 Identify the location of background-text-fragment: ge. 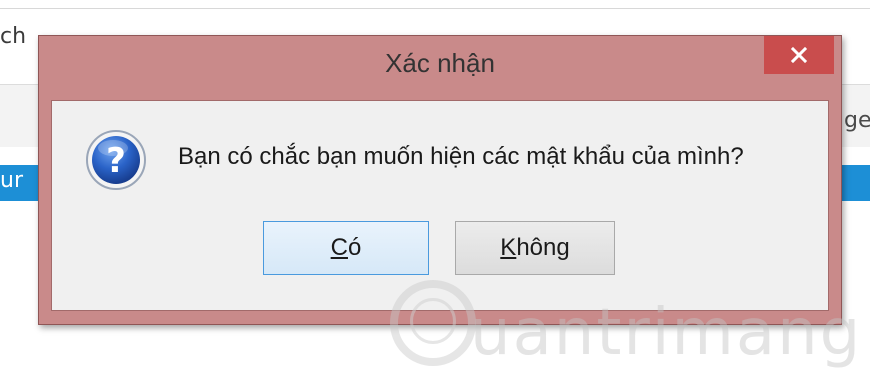
(857, 120).